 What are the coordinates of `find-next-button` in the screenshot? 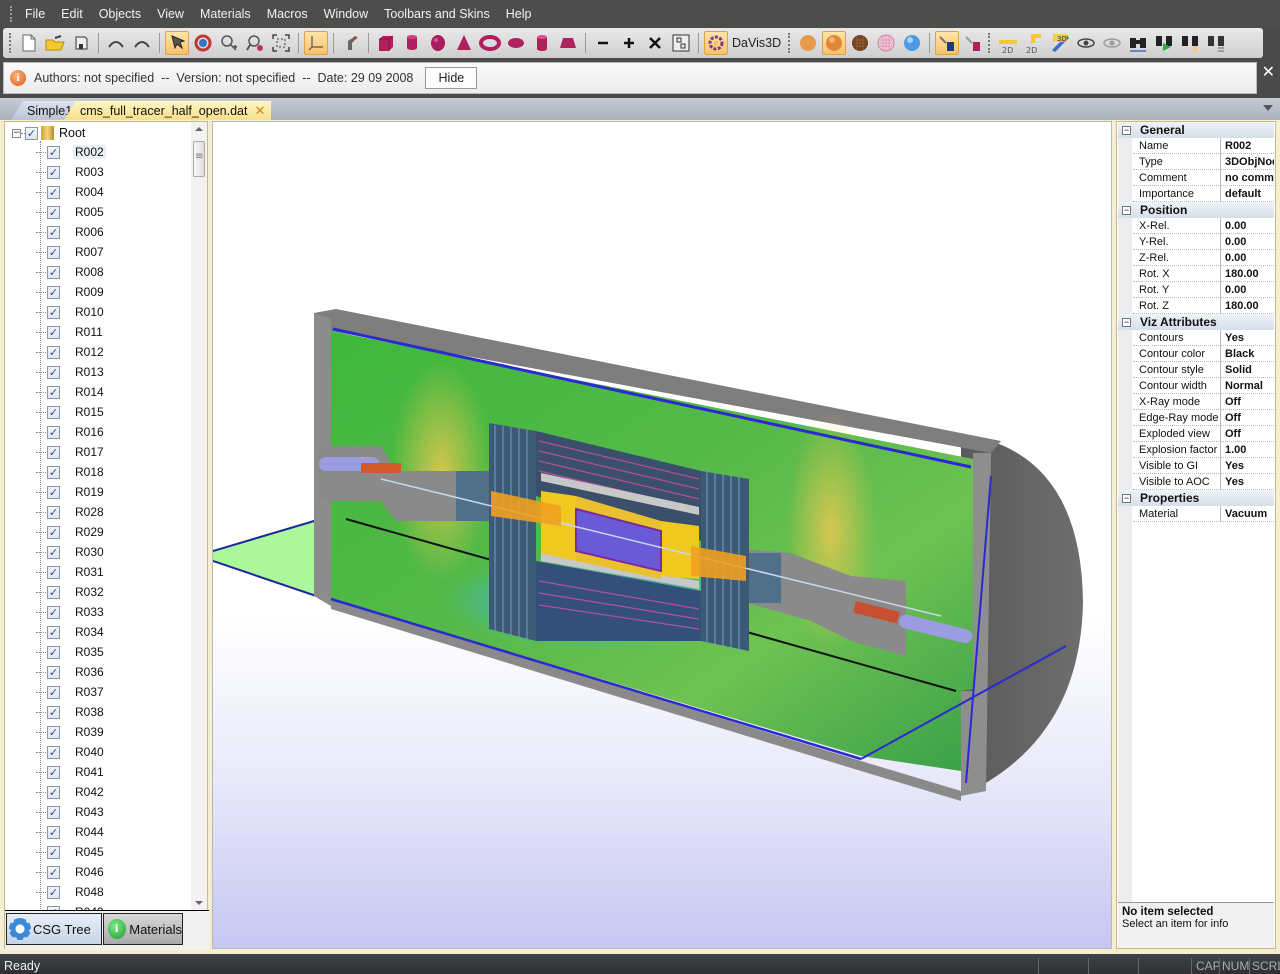 It's located at (1164, 43).